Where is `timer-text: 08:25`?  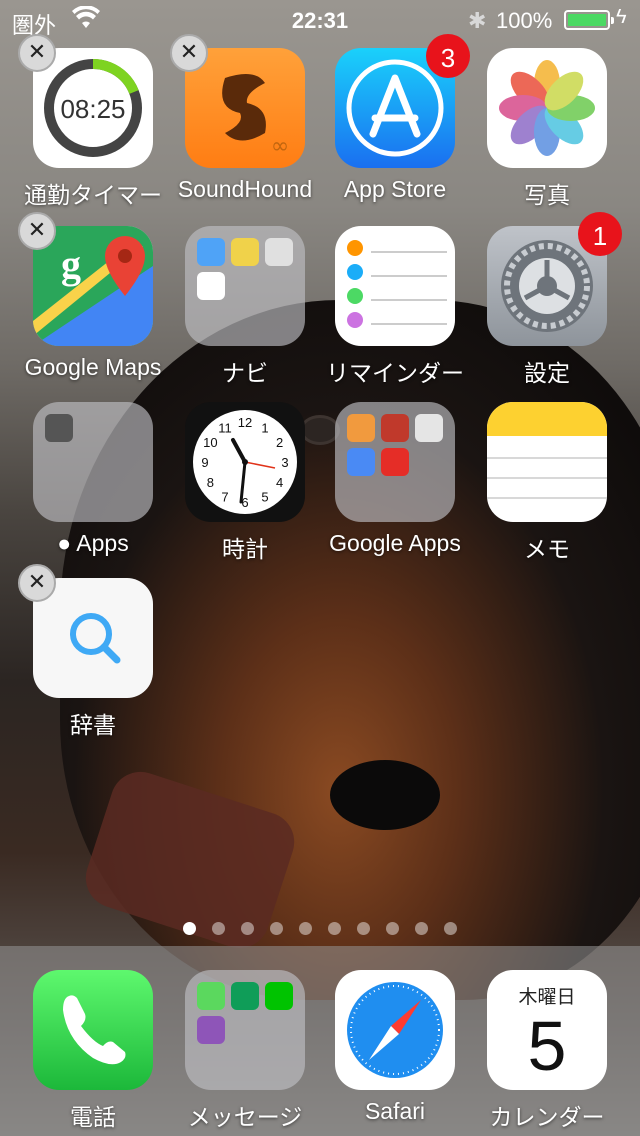 timer-text: 08:25 is located at coordinates (92, 109).